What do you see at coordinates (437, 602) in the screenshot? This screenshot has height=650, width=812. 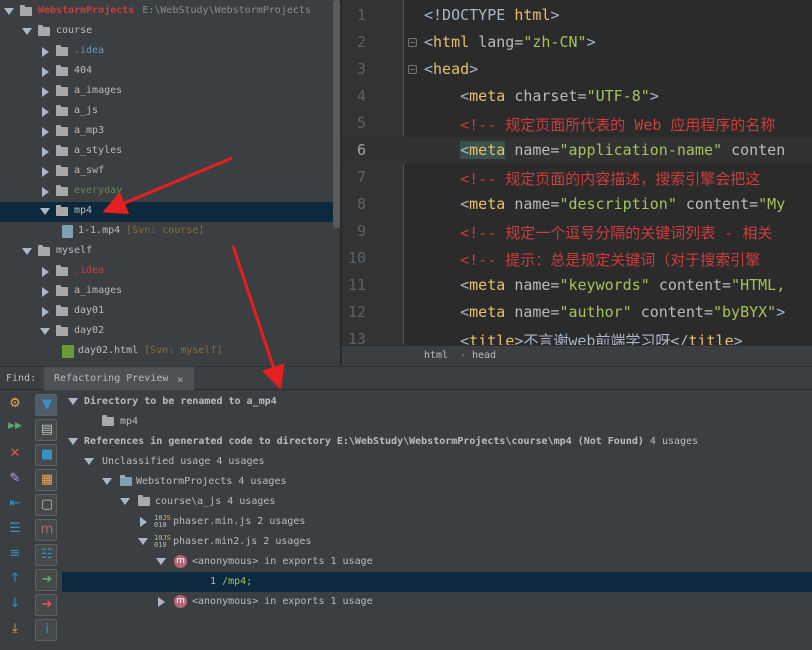 I see `results-anonymous-2: m <anonymous> in exports 1 usage` at bounding box center [437, 602].